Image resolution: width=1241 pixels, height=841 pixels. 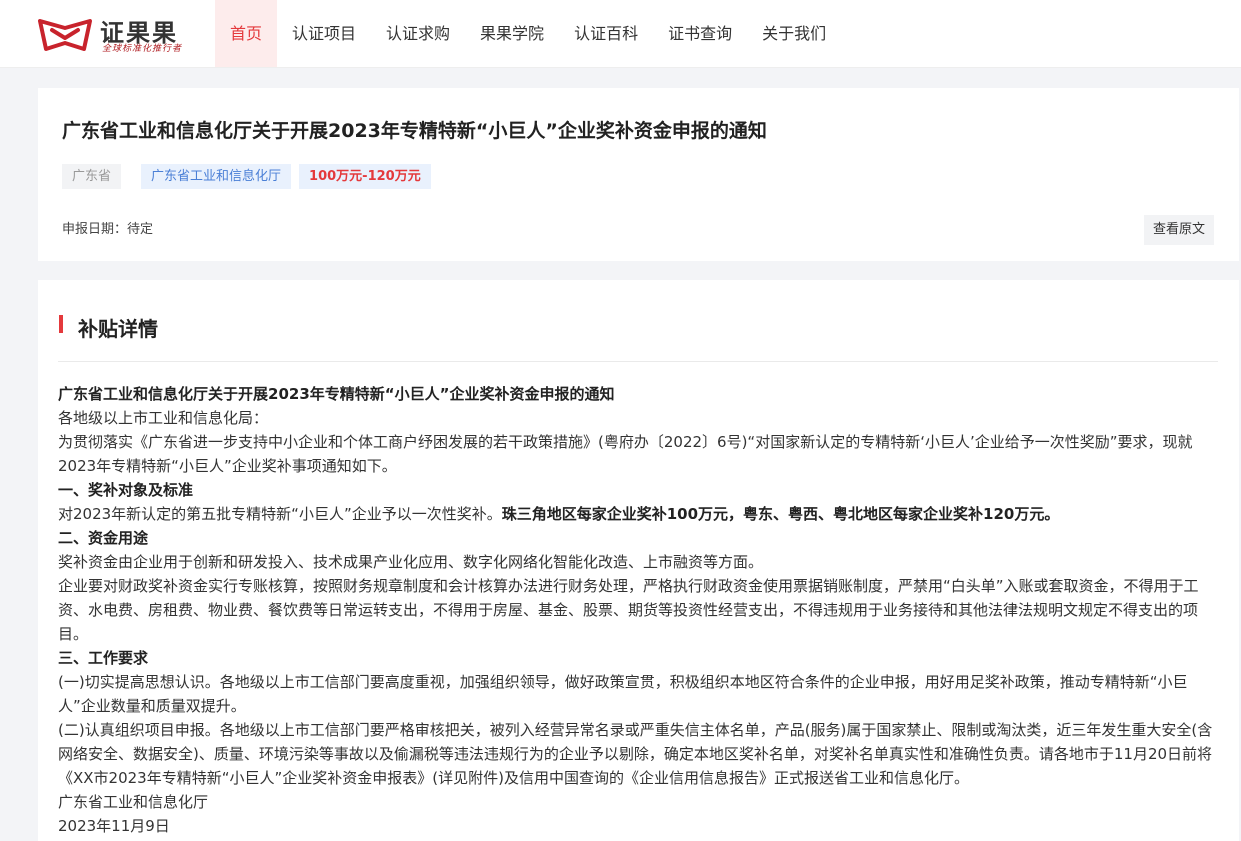 What do you see at coordinates (103, 538) in the screenshot?
I see `section-2-title: 二、资金用途` at bounding box center [103, 538].